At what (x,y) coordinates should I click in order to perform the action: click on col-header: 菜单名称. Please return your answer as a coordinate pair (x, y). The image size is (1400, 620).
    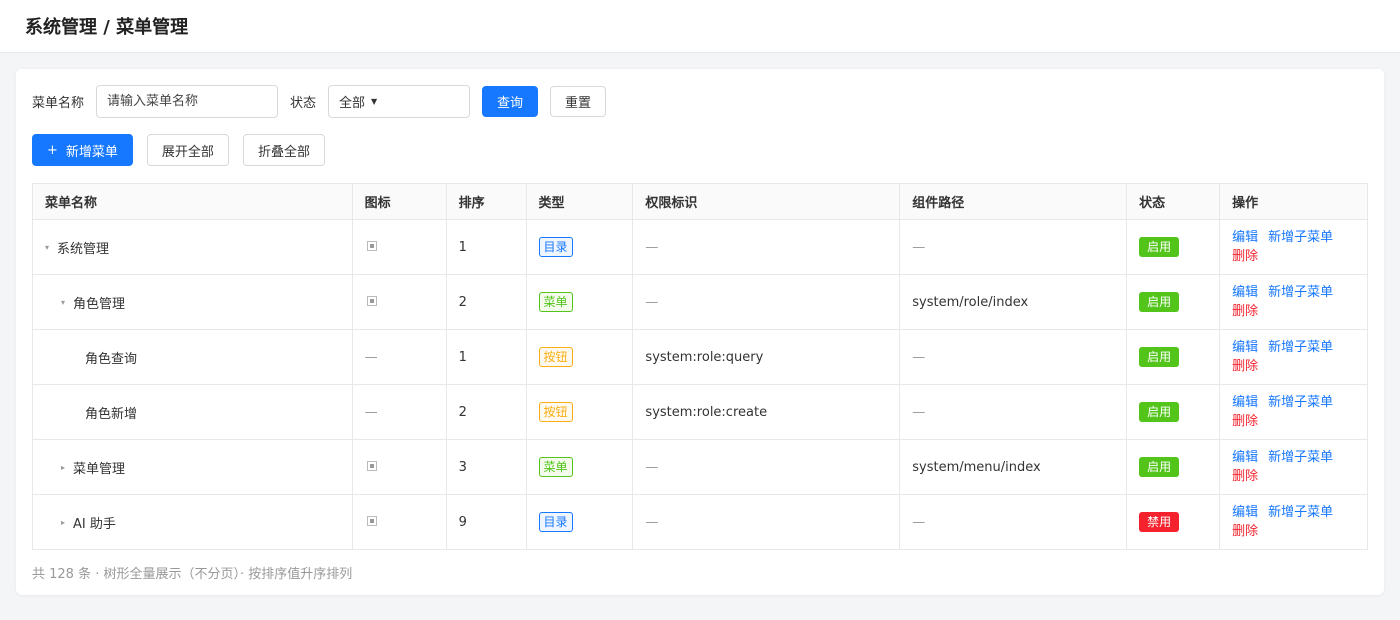
    Looking at the image, I should click on (192, 201).